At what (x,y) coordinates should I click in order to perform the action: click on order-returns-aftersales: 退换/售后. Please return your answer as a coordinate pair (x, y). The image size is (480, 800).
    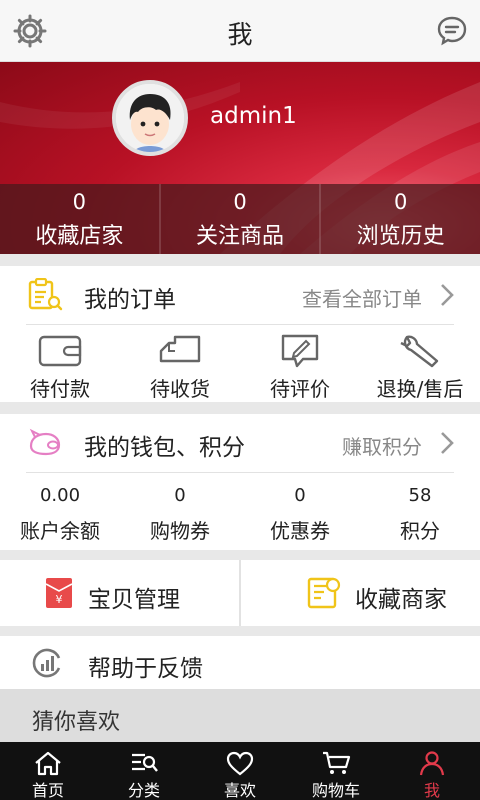
    Looking at the image, I should click on (420, 365).